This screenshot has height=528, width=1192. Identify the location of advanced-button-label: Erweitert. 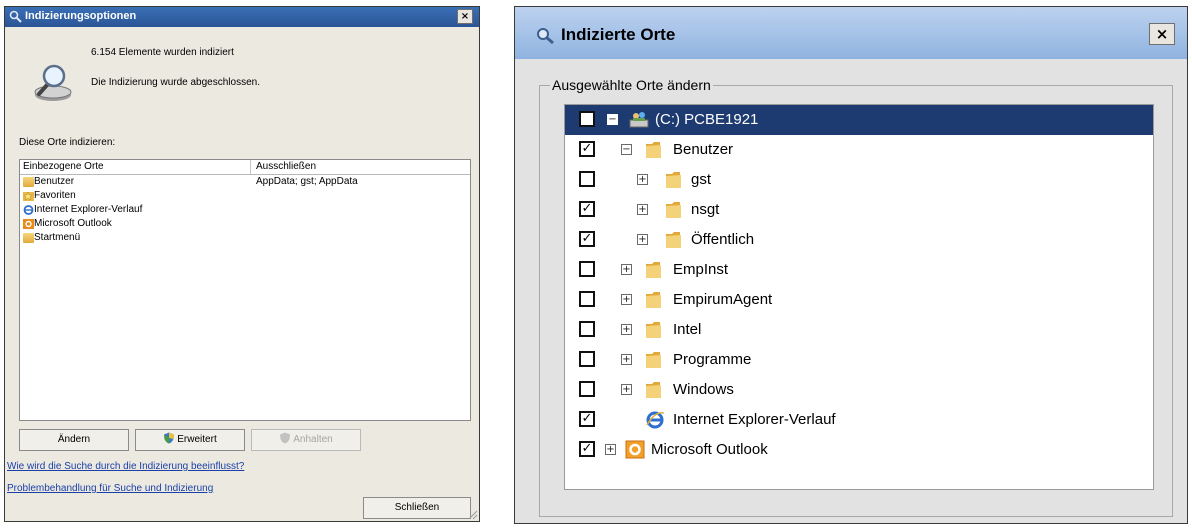
(197, 439).